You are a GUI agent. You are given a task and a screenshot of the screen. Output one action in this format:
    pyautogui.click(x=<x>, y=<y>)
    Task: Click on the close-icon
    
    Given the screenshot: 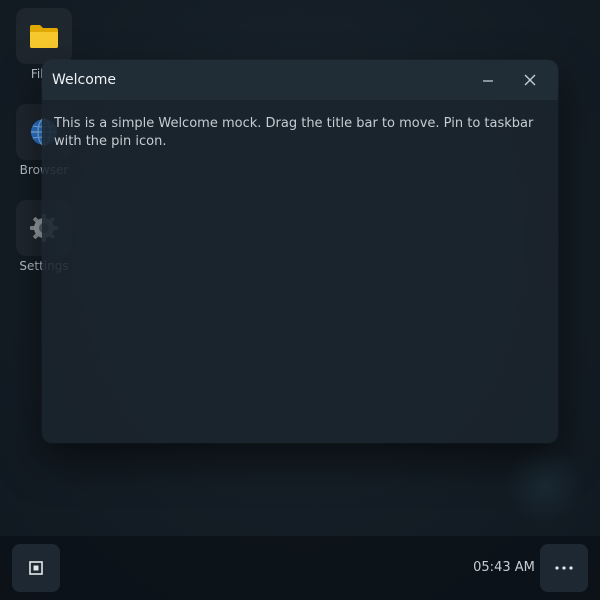 What is the action you would take?
    pyautogui.click(x=530, y=80)
    